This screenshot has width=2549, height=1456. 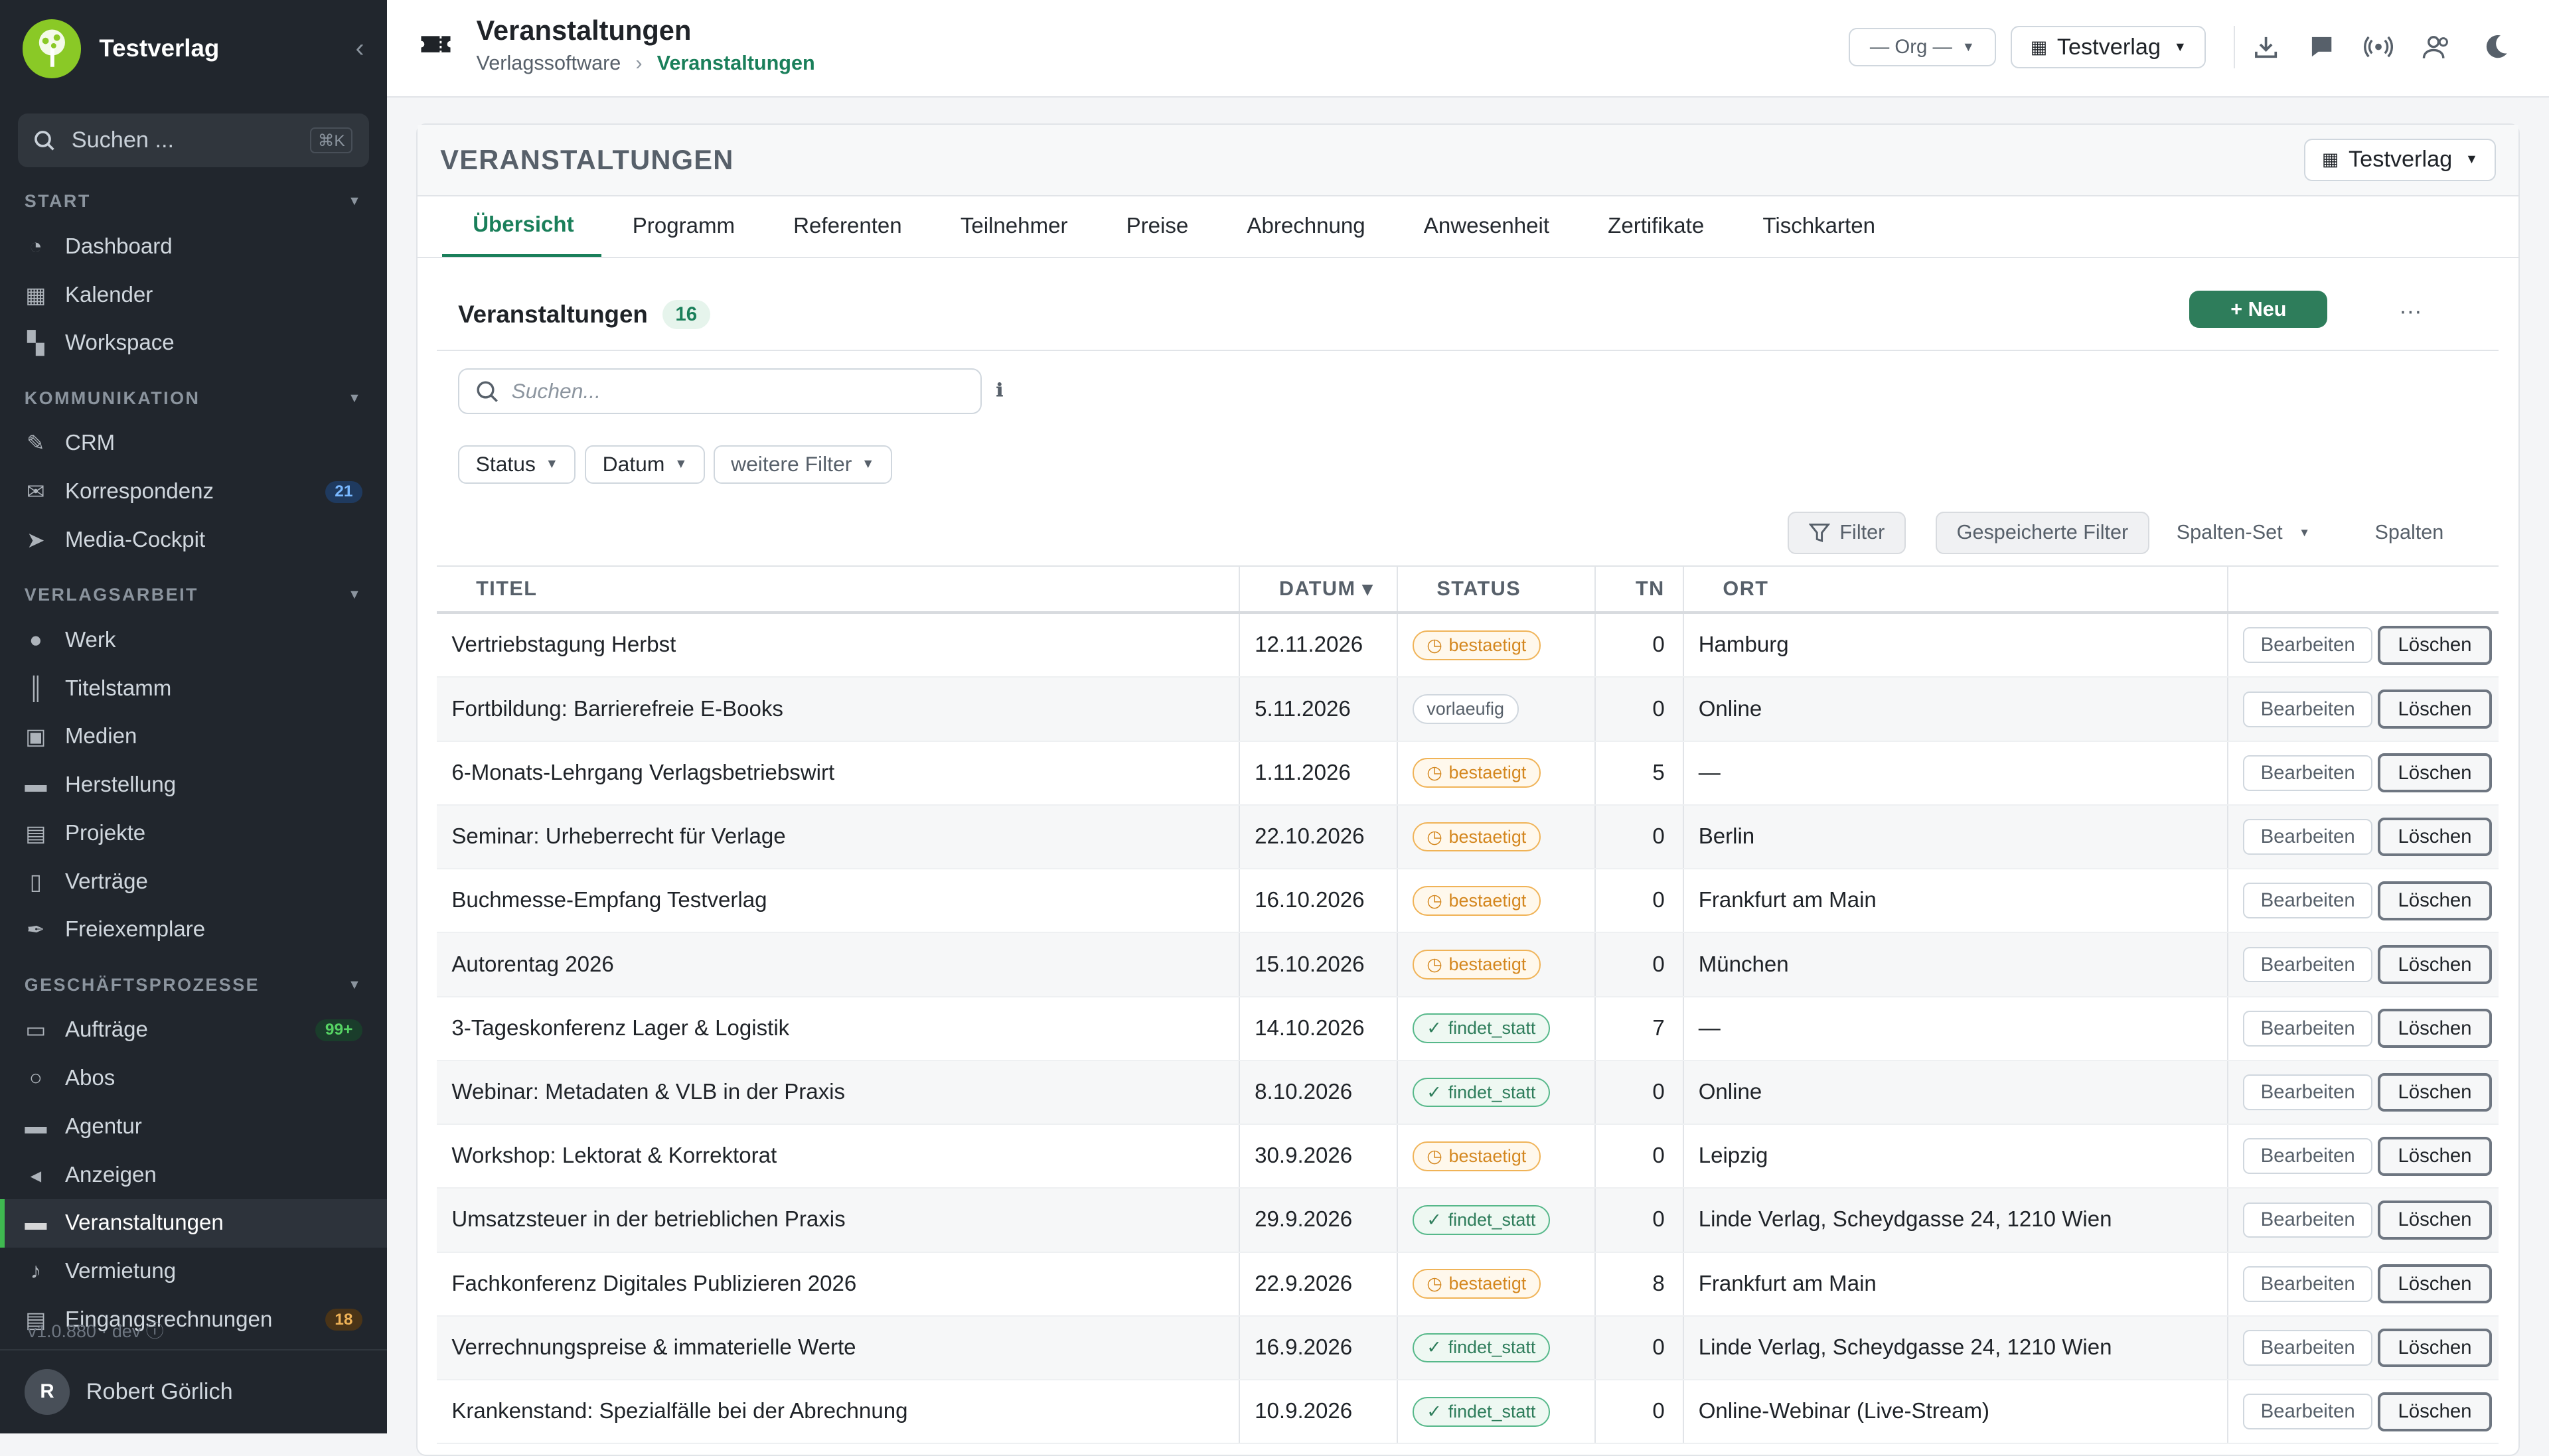 What do you see at coordinates (839, 589) in the screenshot?
I see `col-header-title: TITEL` at bounding box center [839, 589].